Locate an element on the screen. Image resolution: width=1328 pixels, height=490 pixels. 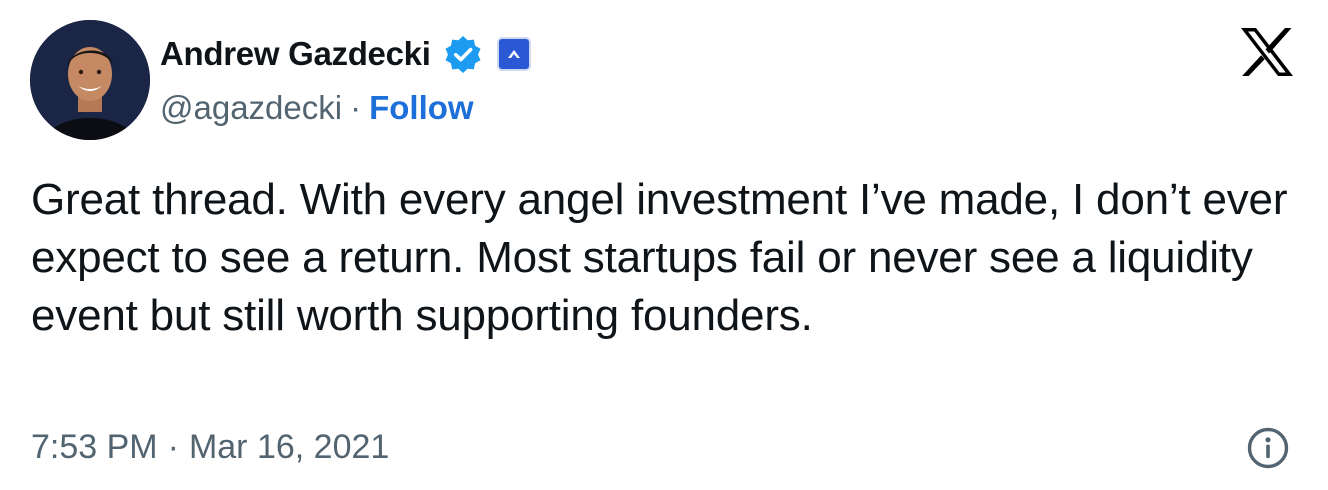
x-logo-icon is located at coordinates (1267, 52).